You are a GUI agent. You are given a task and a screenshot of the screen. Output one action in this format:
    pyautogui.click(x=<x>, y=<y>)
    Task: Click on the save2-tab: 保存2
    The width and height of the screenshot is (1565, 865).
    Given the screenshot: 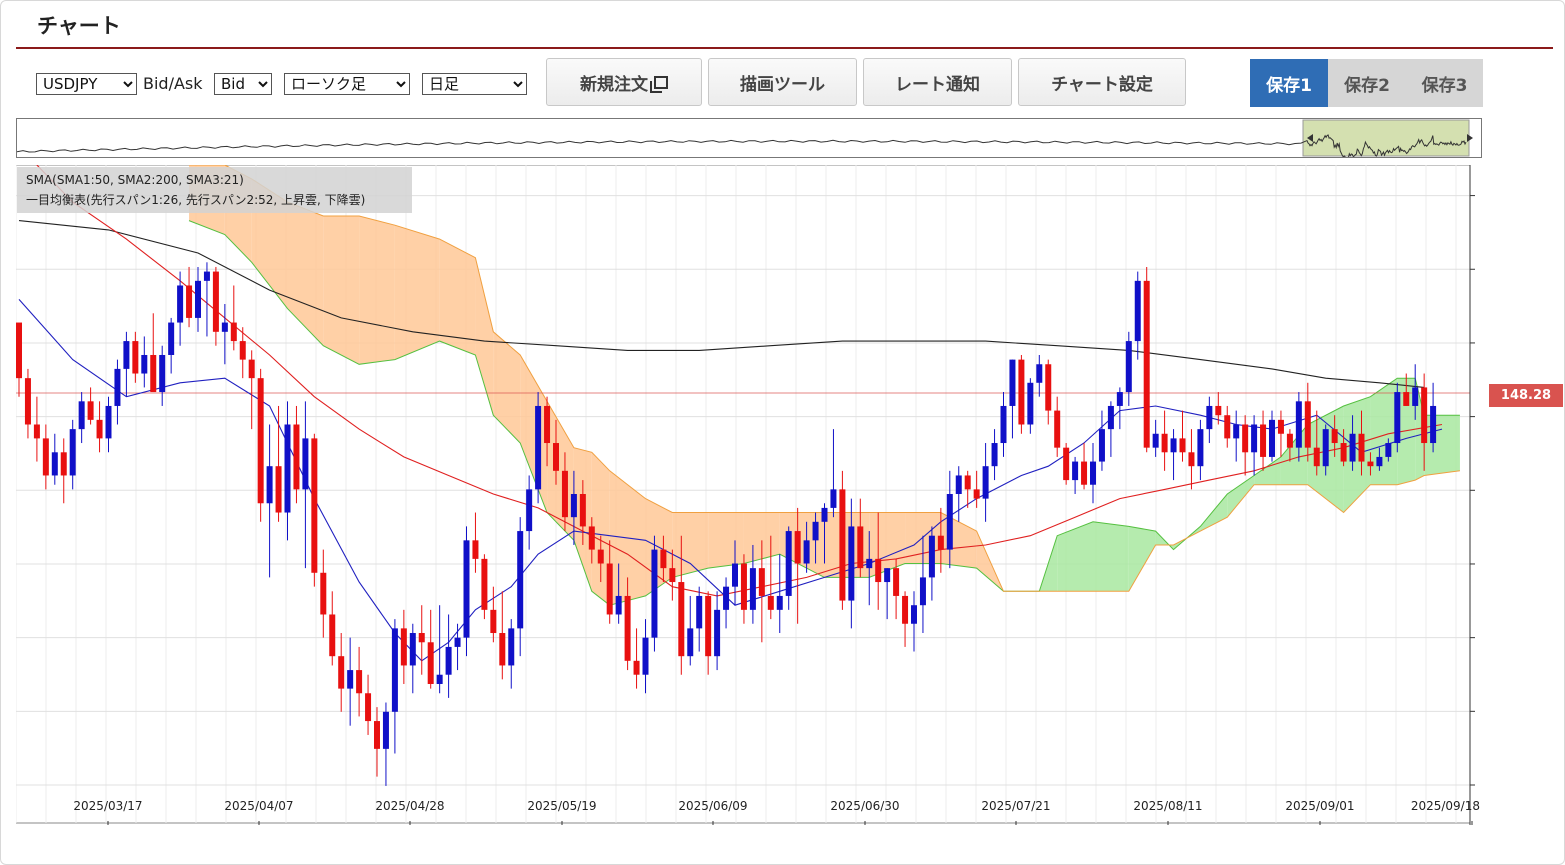 What is the action you would take?
    pyautogui.click(x=1367, y=83)
    